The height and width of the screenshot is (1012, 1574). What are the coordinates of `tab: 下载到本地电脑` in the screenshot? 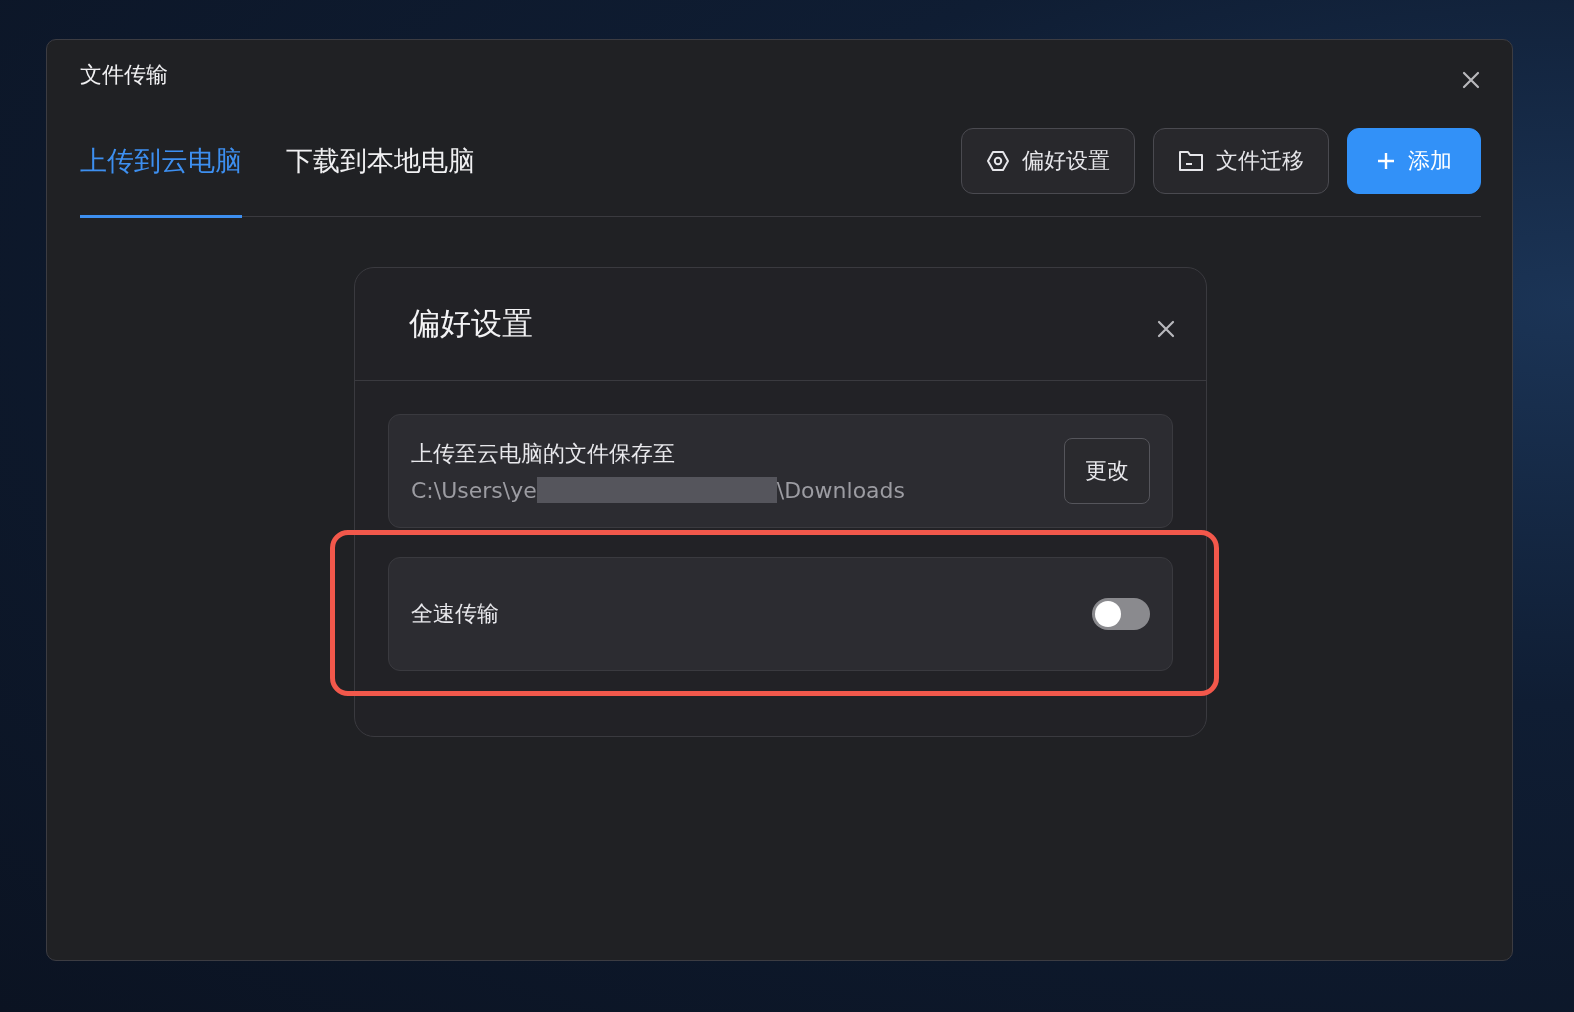 It's located at (380, 180).